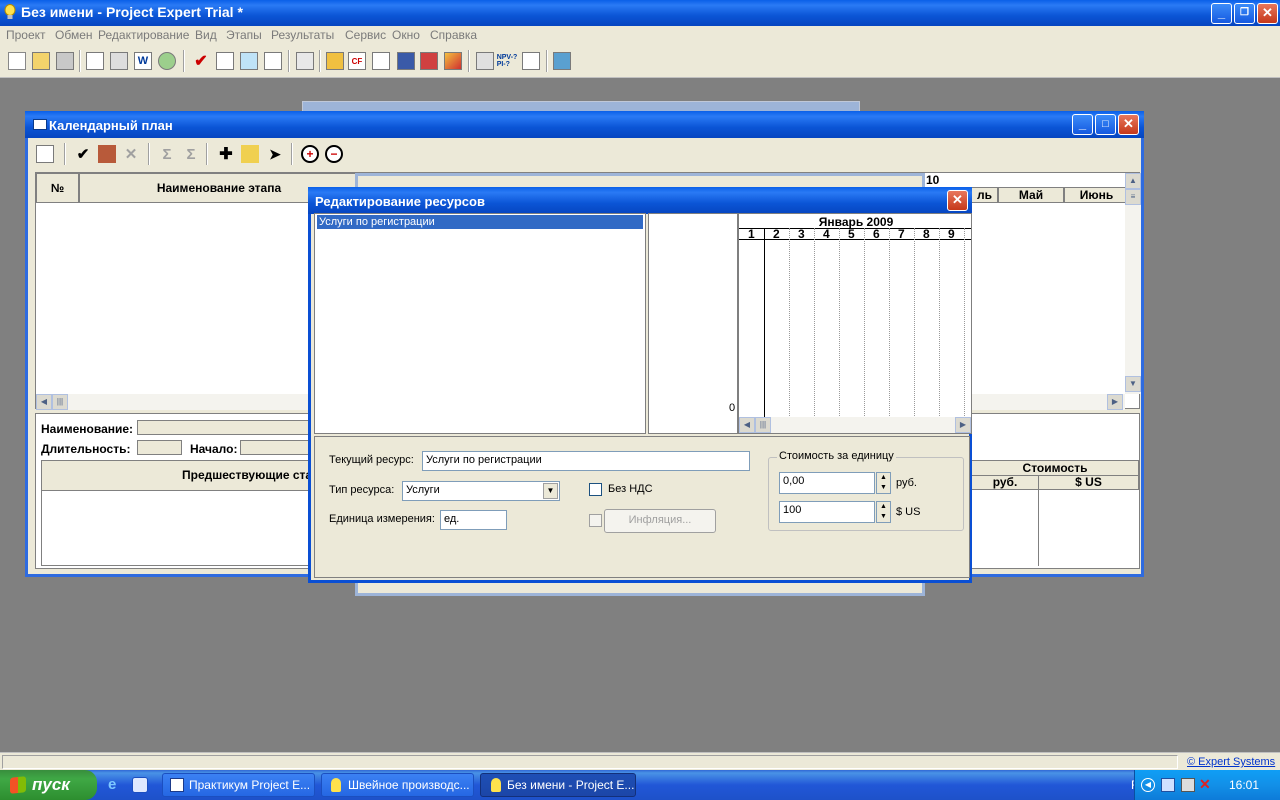 Image resolution: width=1280 pixels, height=800 pixels. Describe the element at coordinates (1133, 181) in the screenshot. I see `scroll-up-button: ▲` at that location.